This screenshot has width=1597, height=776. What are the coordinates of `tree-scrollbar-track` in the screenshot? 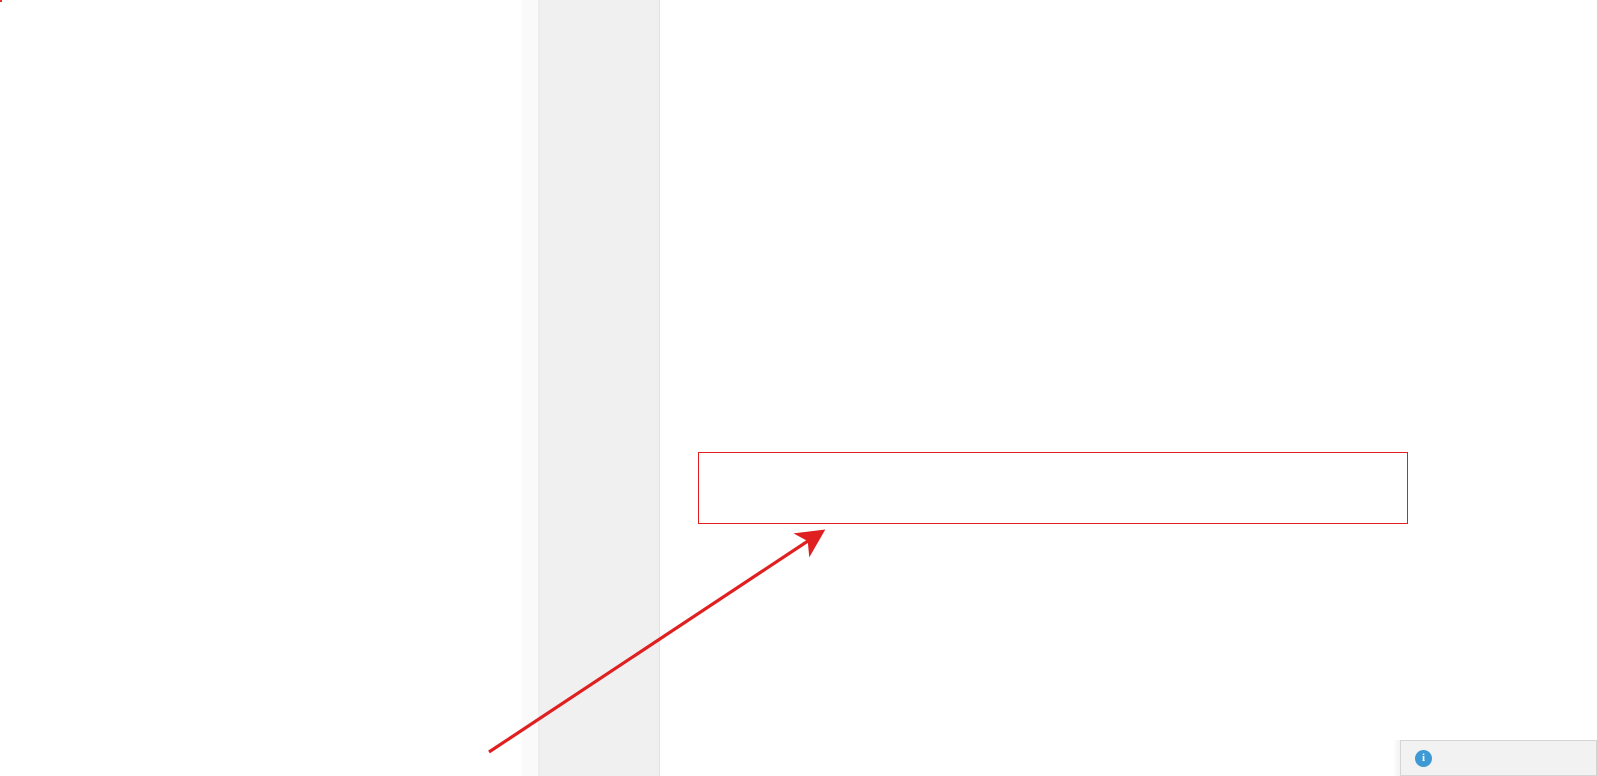 It's located at (530, 388).